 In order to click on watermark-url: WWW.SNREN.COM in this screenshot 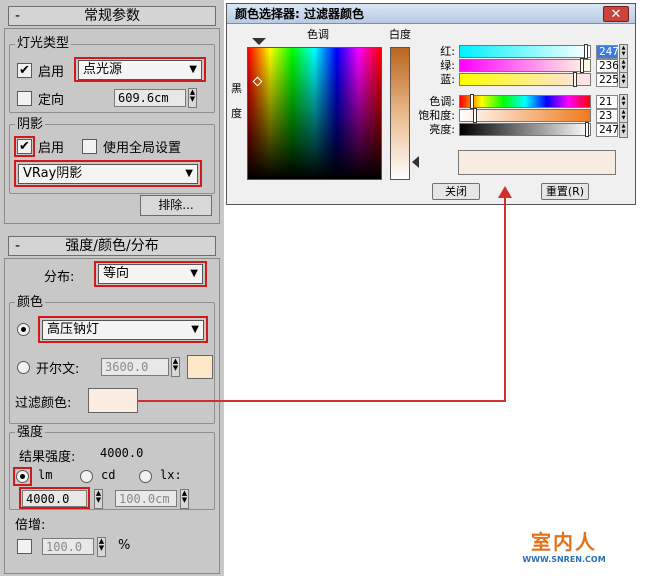, I will do `click(564, 559)`.